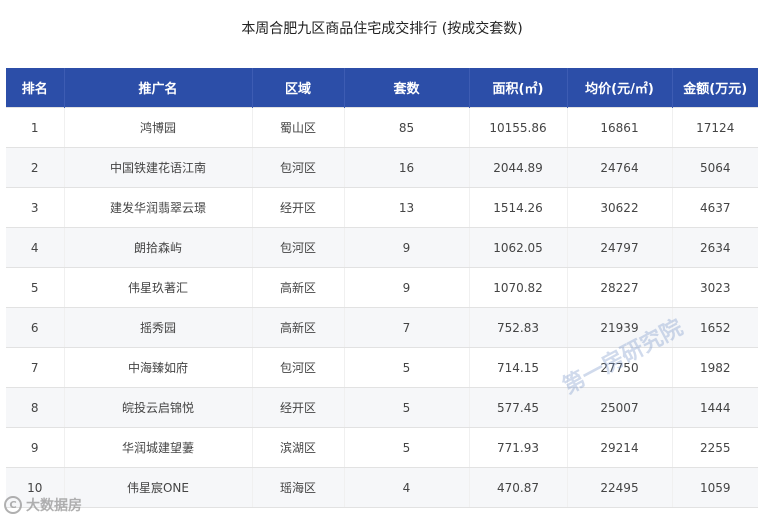 The image size is (764, 520). I want to click on table-row: 6 摇秀园 高新区 7 752.83 21939 1652, so click(382, 327).